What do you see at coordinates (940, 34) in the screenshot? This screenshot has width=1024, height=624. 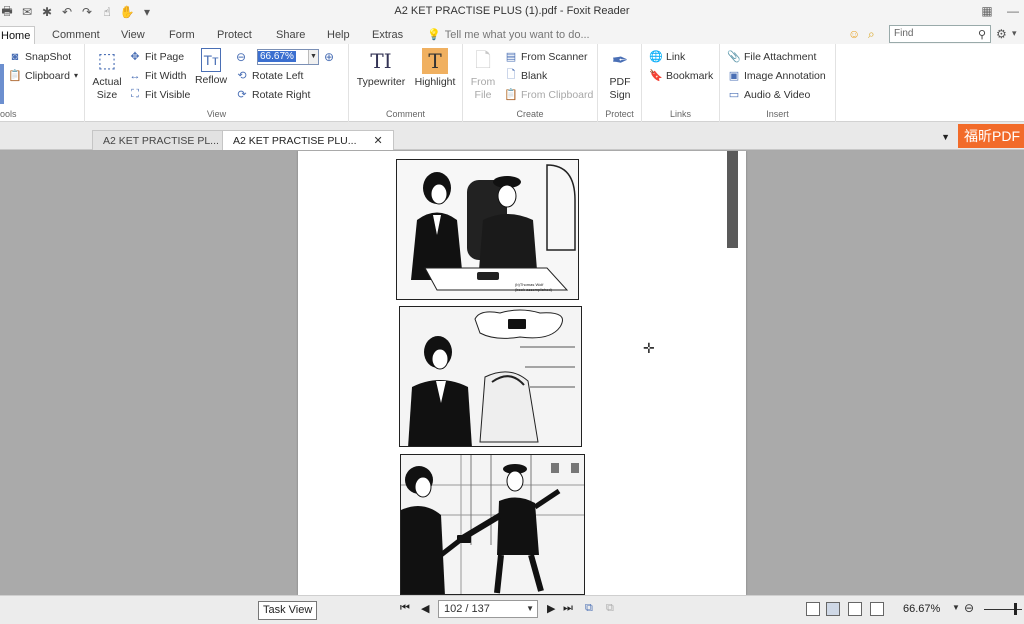 I see `find-input: Find ⚲` at bounding box center [940, 34].